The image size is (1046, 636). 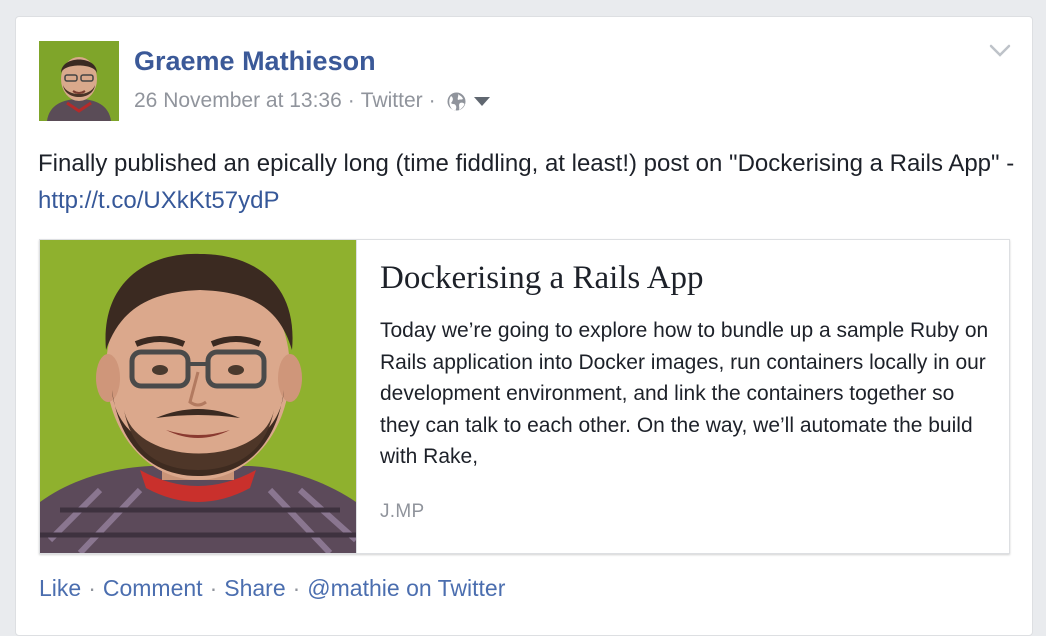 What do you see at coordinates (685, 278) in the screenshot?
I see `link-preview-title: Dockerising a Rails App` at bounding box center [685, 278].